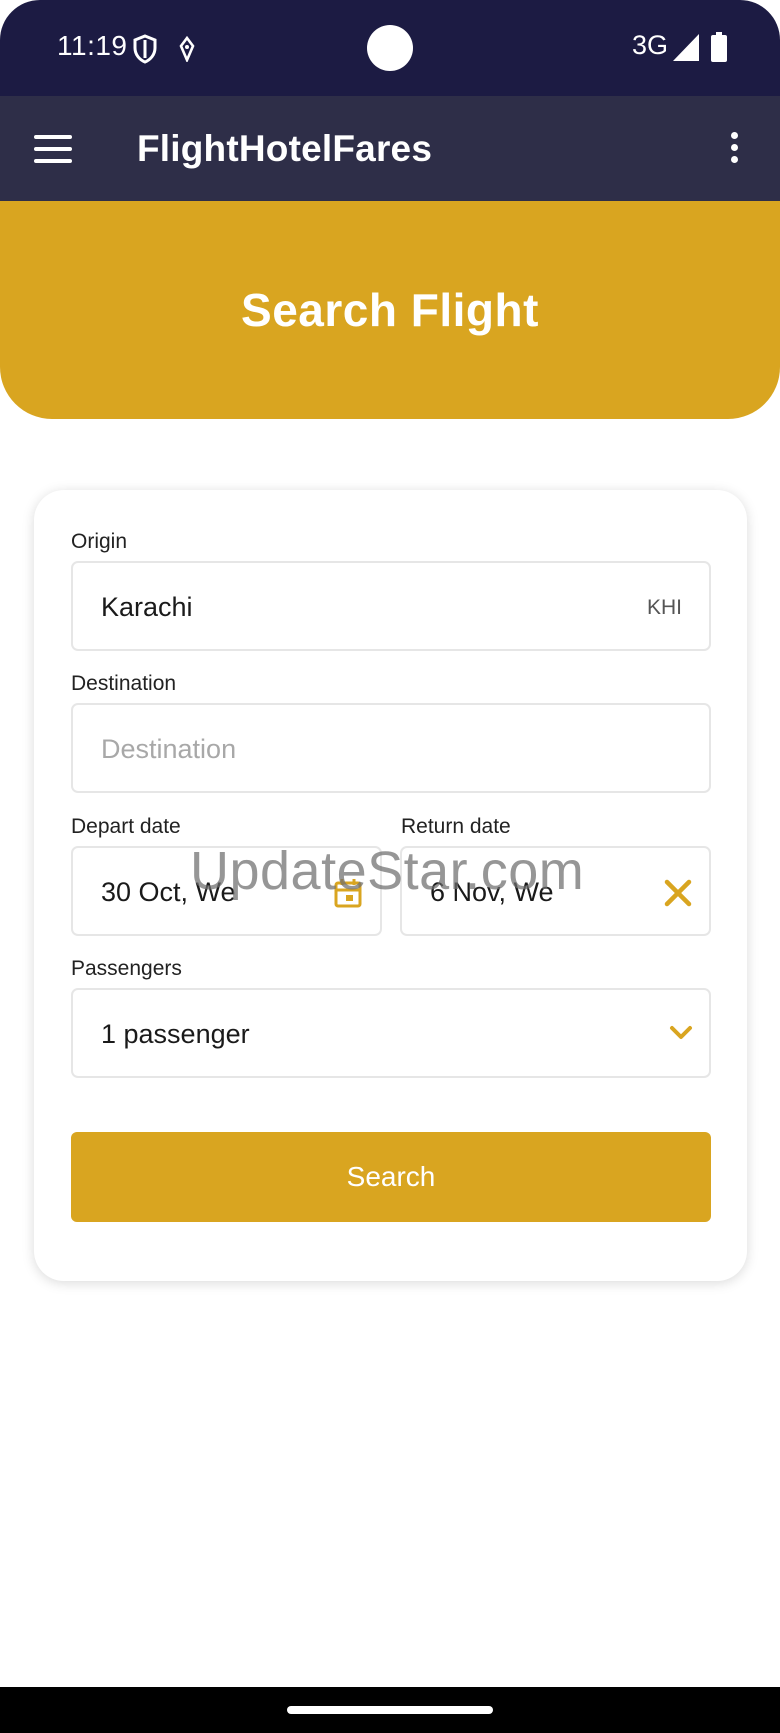 Image resolution: width=780 pixels, height=1733 pixels. What do you see at coordinates (285, 148) in the screenshot?
I see `app-title: FlightHotelFares` at bounding box center [285, 148].